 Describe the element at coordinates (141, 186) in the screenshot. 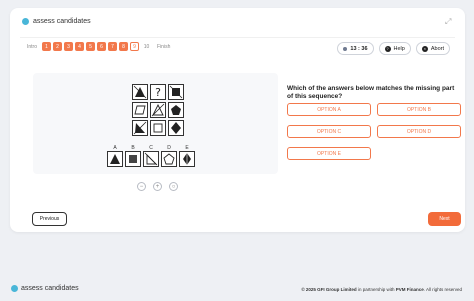

I see `zoom-out-icon: −` at that location.